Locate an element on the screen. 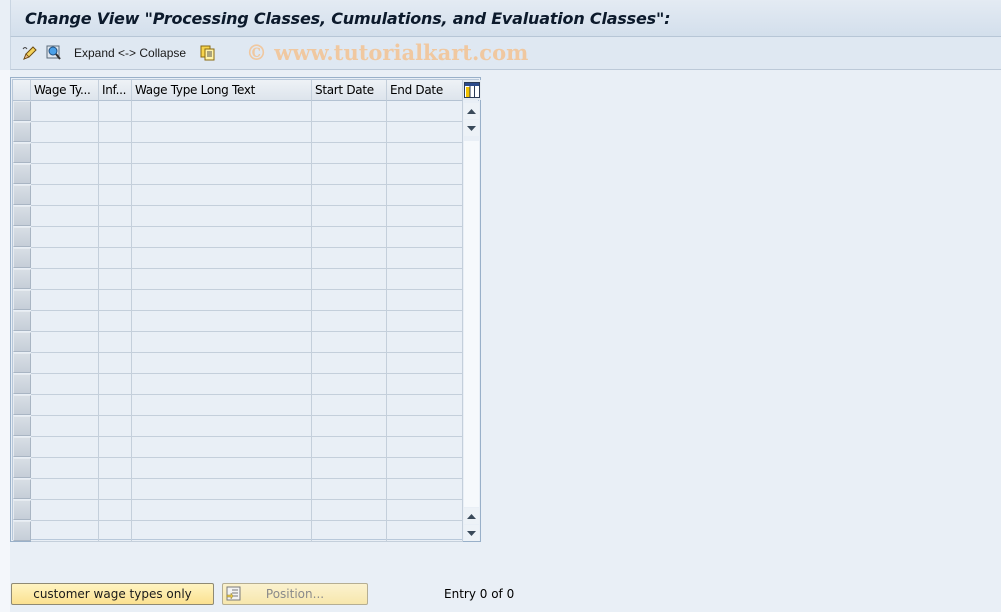 This screenshot has height=612, width=1001. table-settings-icon is located at coordinates (472, 90).